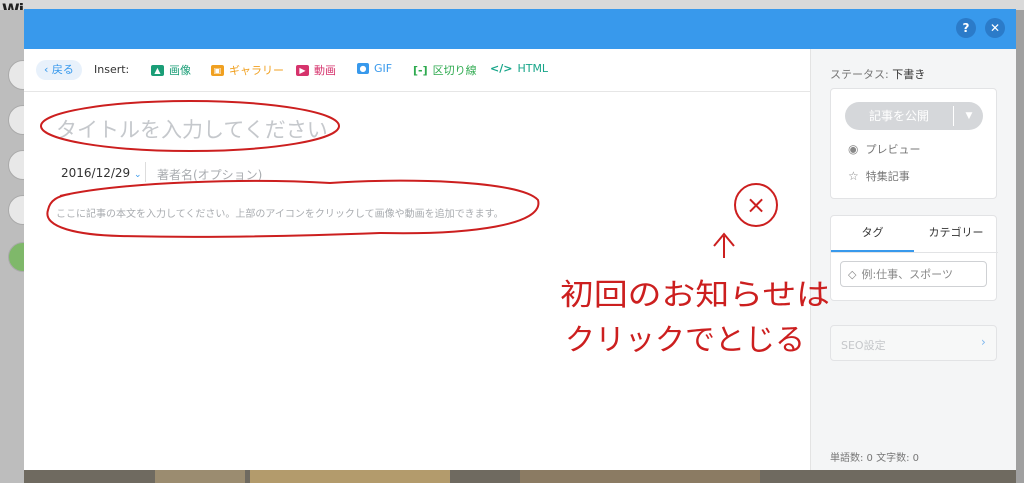 This screenshot has width=1024, height=483. What do you see at coordinates (325, 70) in the screenshot?
I see `insert-video-label: 動画` at bounding box center [325, 70].